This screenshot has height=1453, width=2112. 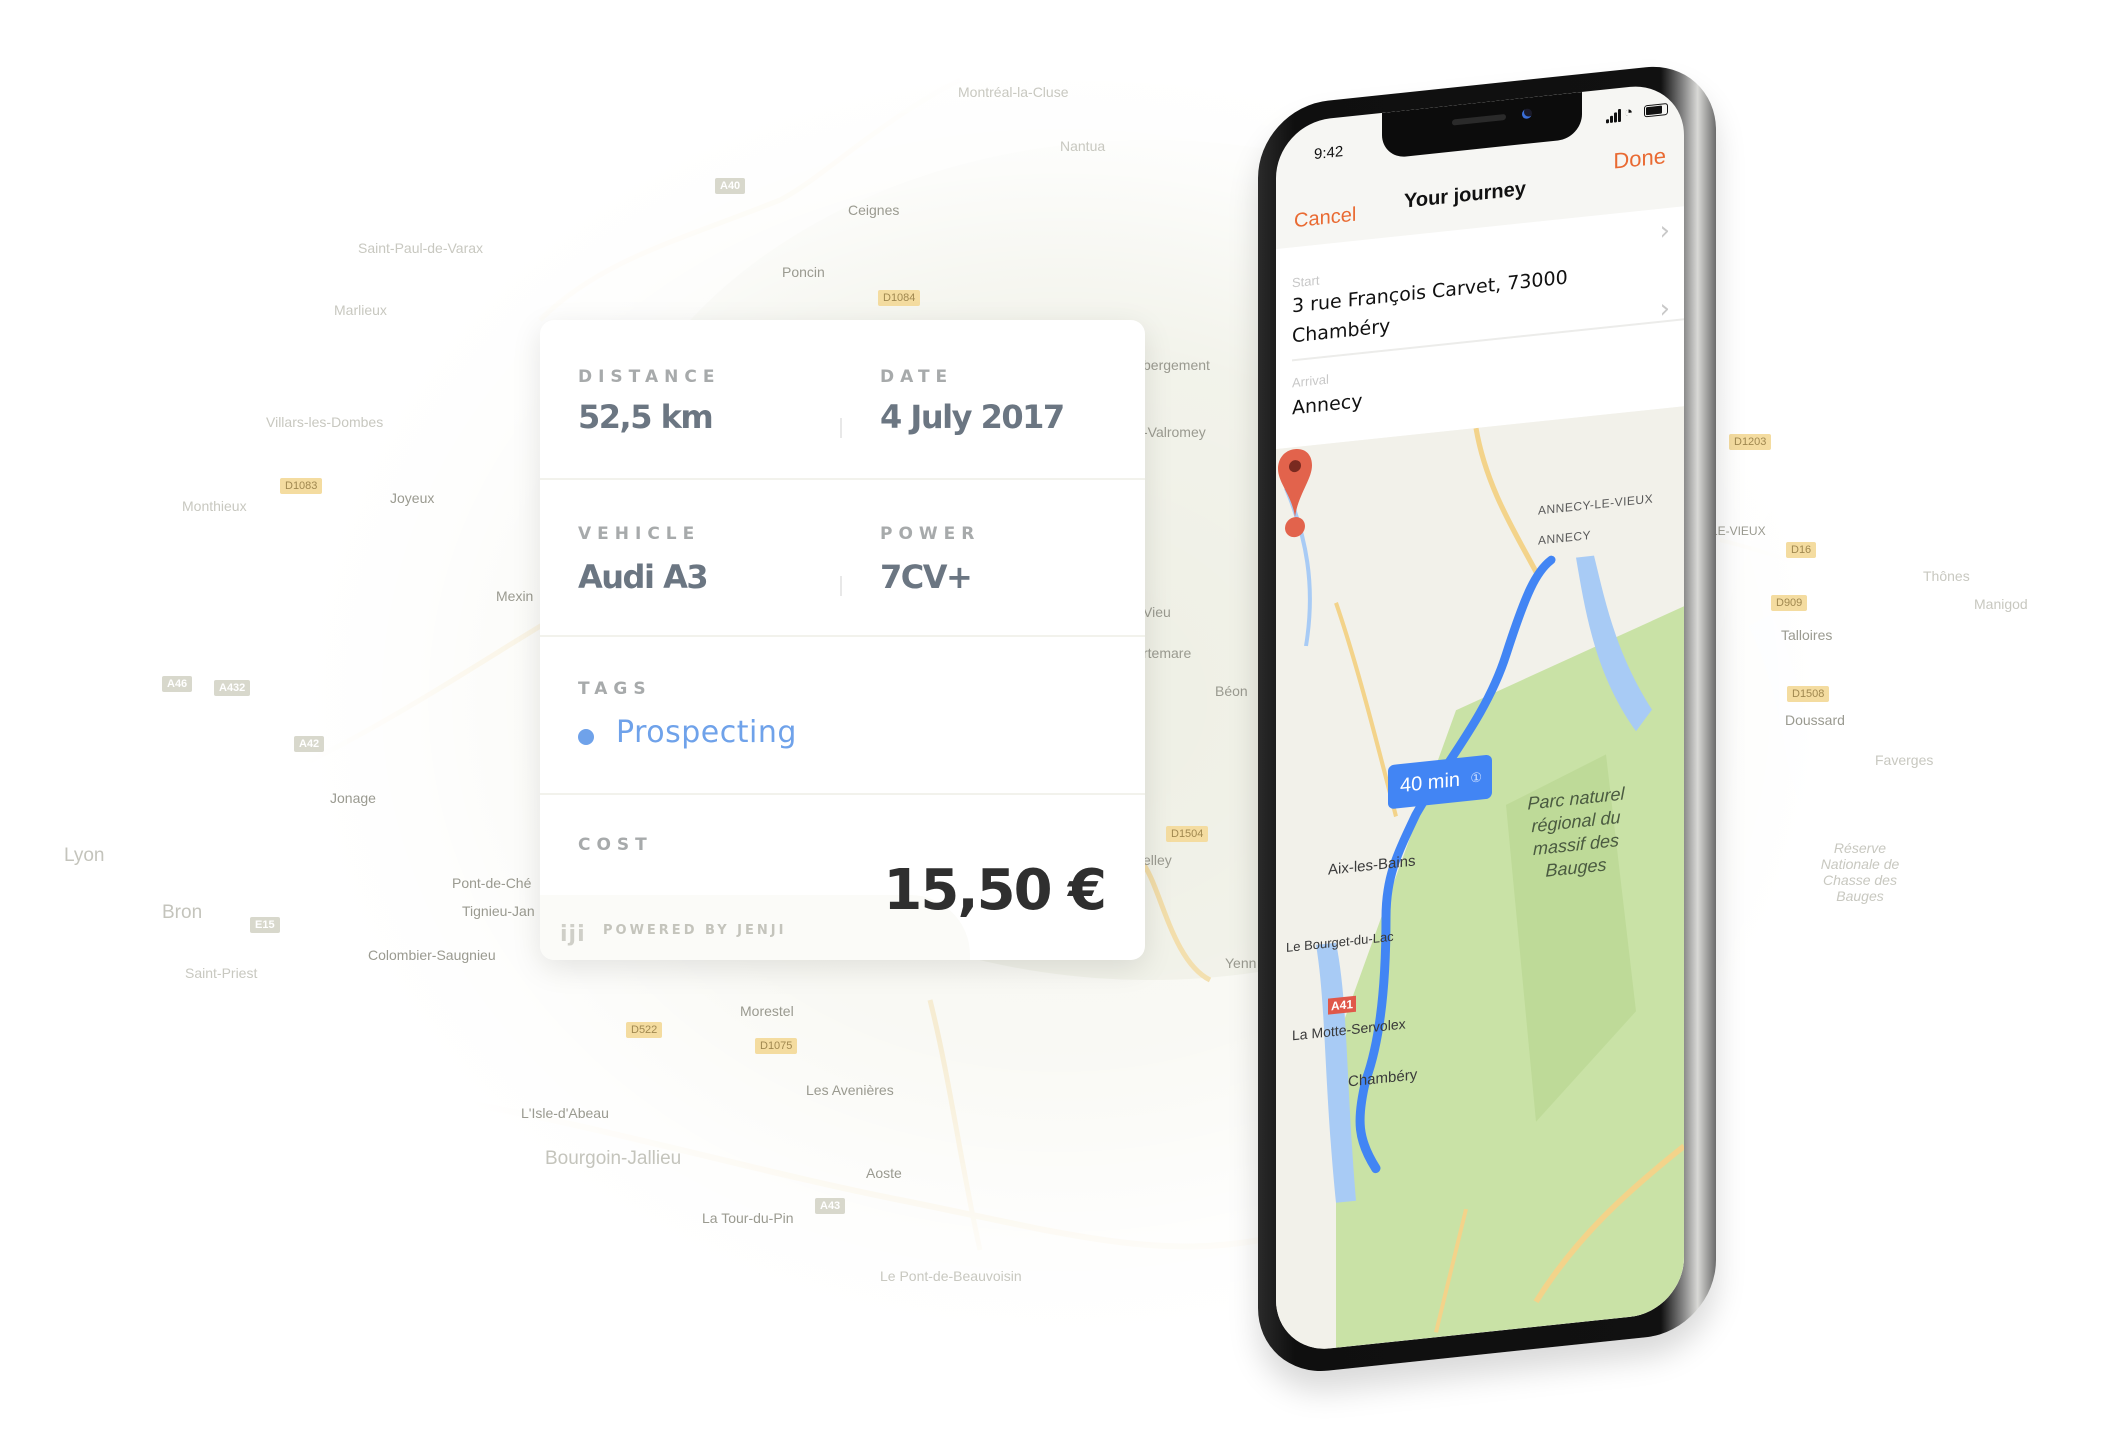 What do you see at coordinates (874, 210) in the screenshot?
I see `map-label: Ceignes` at bounding box center [874, 210].